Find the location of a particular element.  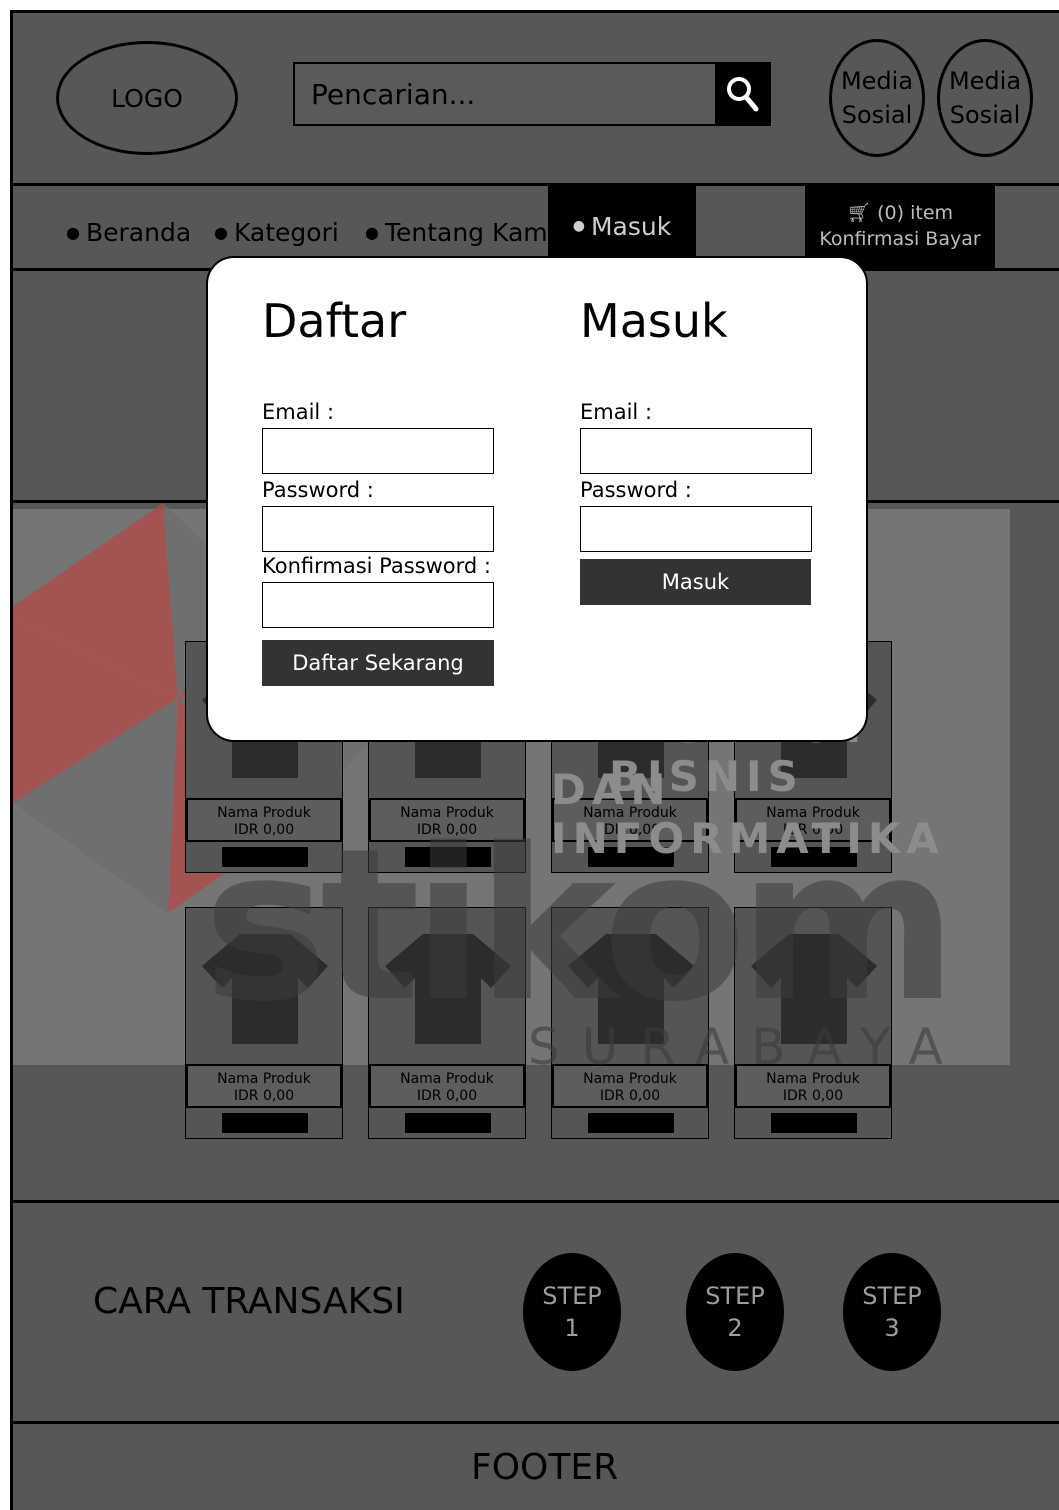

login-title: Masuk is located at coordinates (654, 321).